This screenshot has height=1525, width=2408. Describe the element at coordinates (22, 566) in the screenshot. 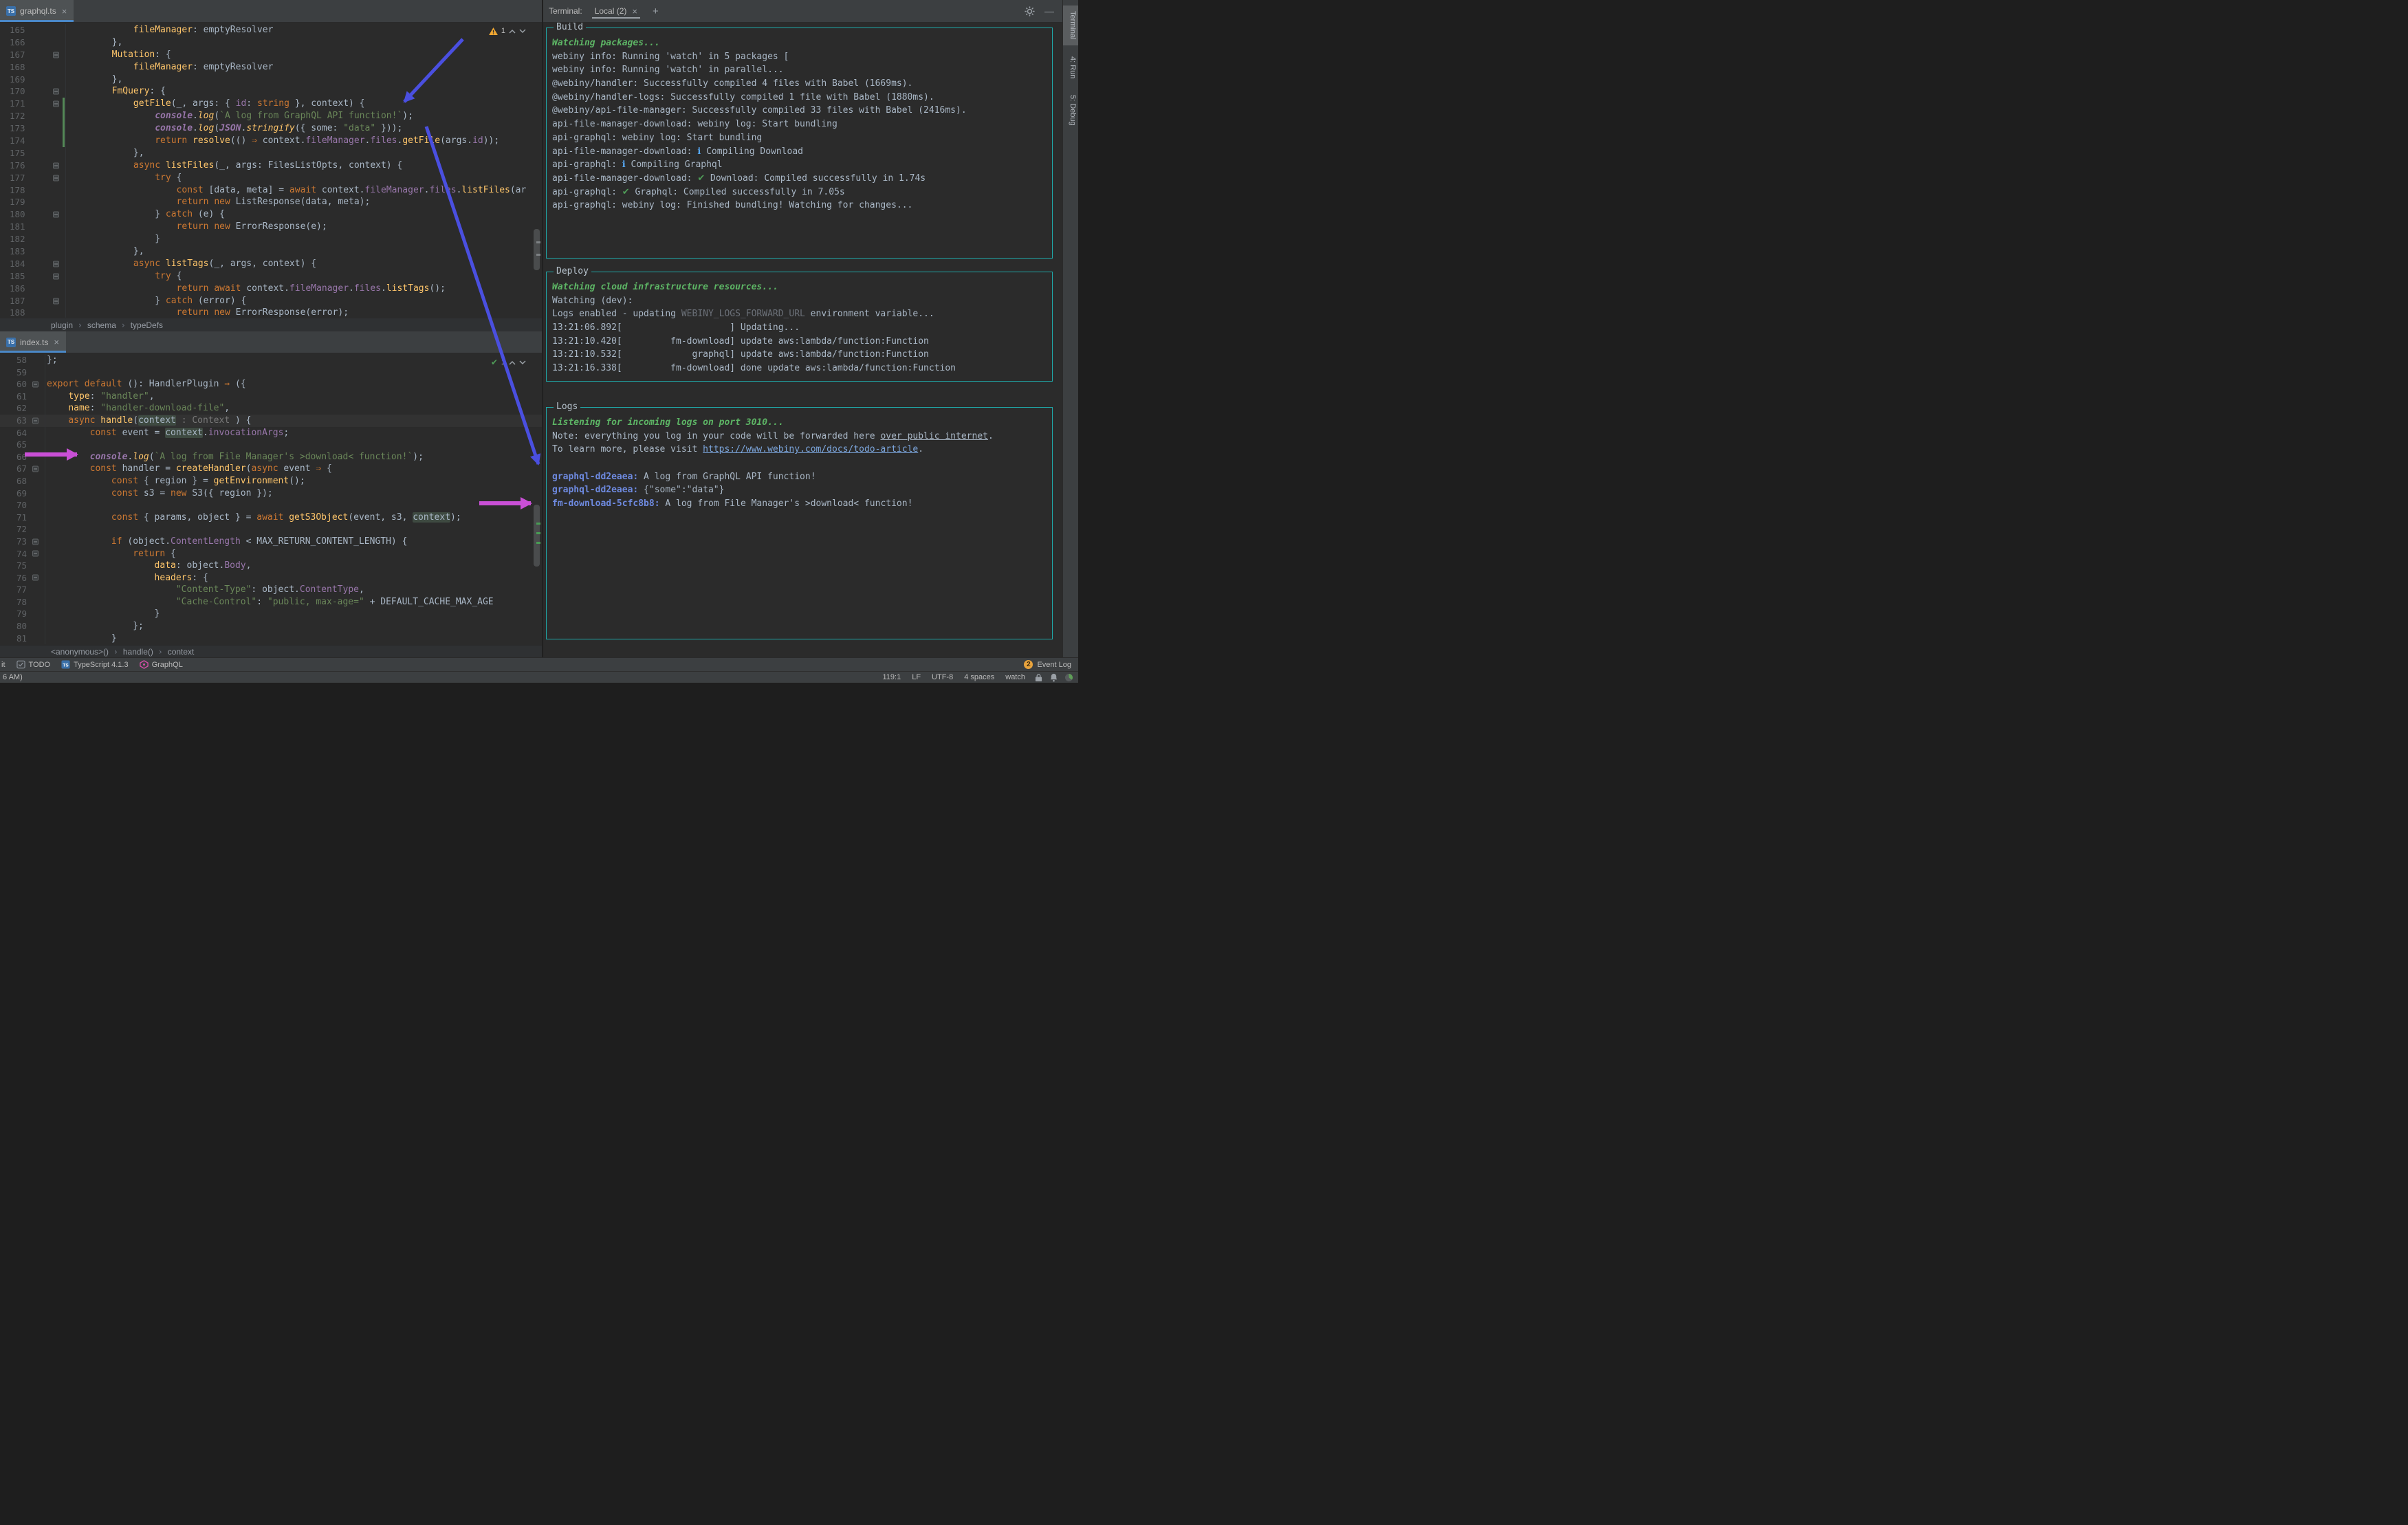

I see `line-number: 75` at that location.